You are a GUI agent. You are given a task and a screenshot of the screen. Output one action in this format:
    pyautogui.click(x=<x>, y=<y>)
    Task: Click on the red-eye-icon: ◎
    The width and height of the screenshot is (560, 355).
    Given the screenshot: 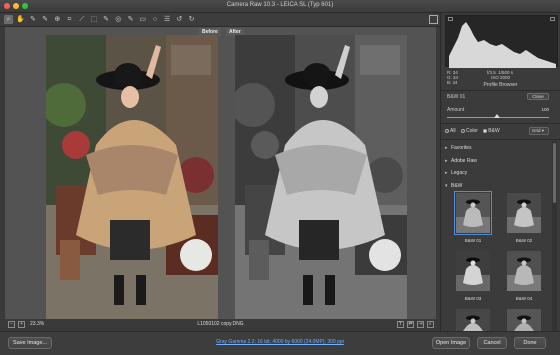 What is the action you would take?
    pyautogui.click(x=118, y=19)
    